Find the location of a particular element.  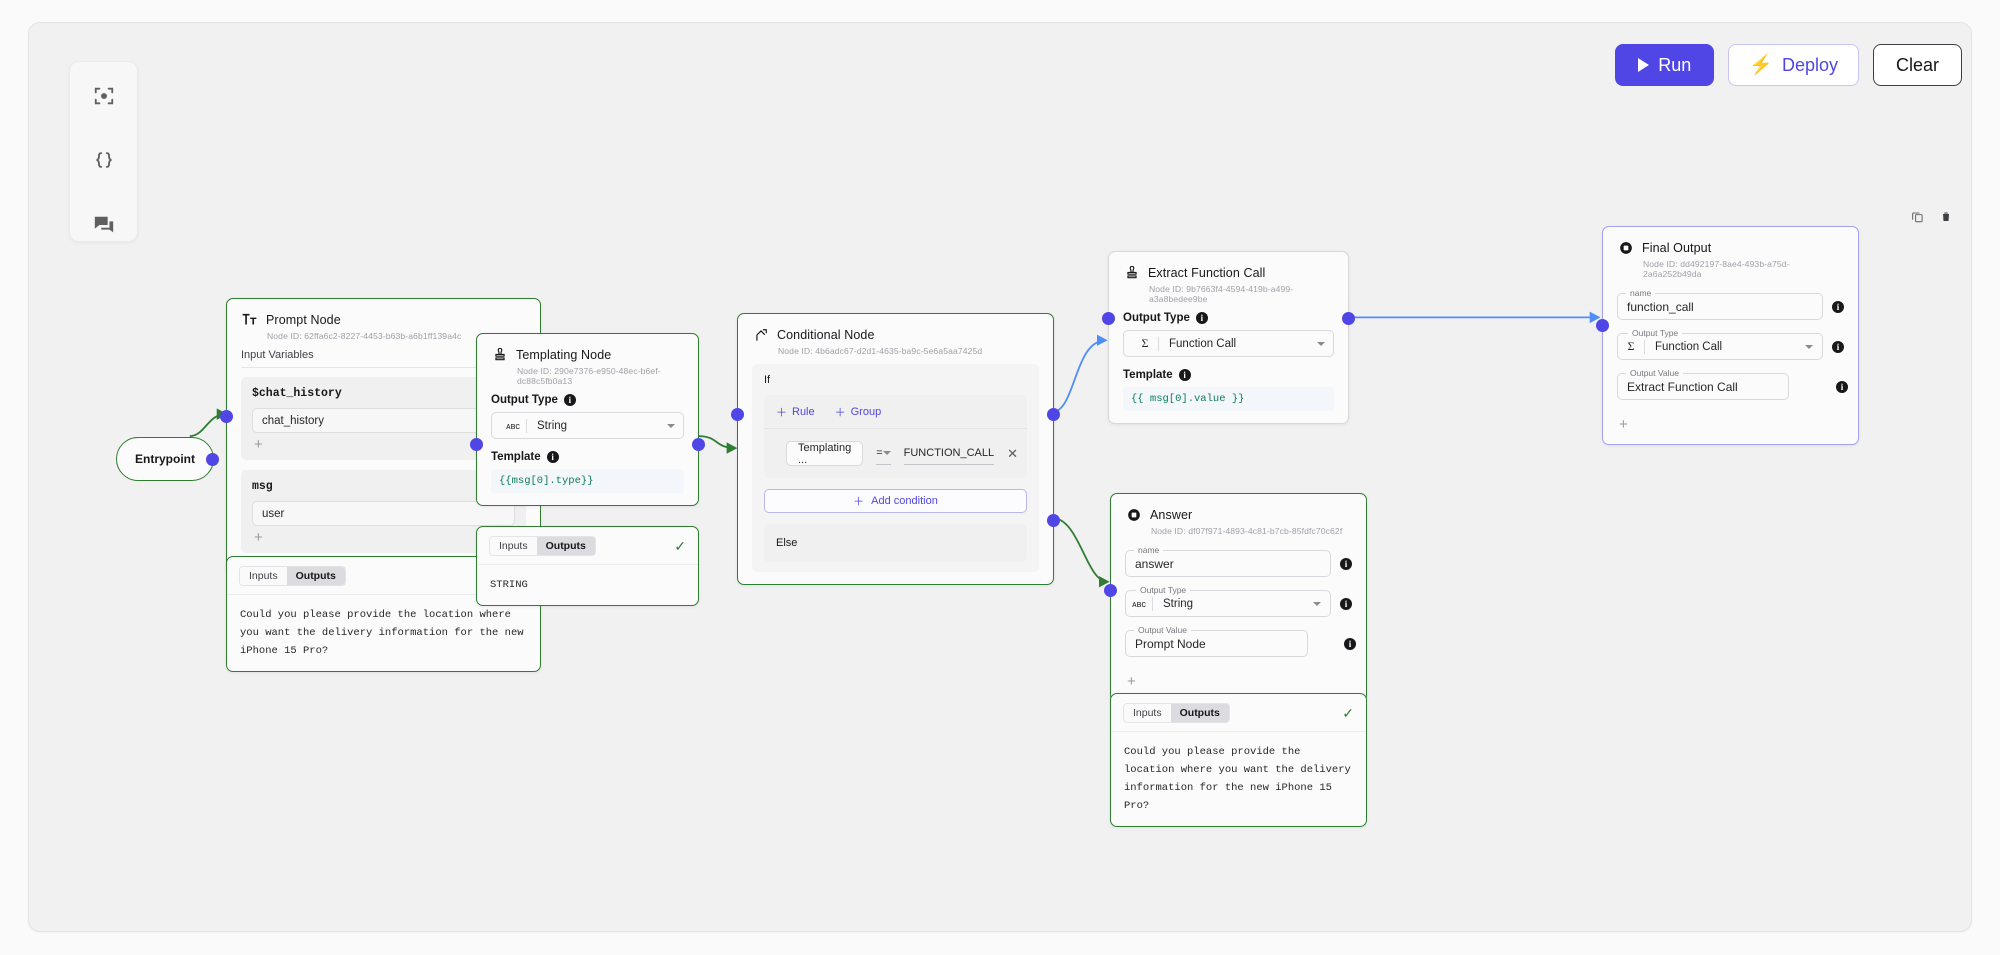

template-code-input: {{ msg[0].value }} is located at coordinates (1228, 399).